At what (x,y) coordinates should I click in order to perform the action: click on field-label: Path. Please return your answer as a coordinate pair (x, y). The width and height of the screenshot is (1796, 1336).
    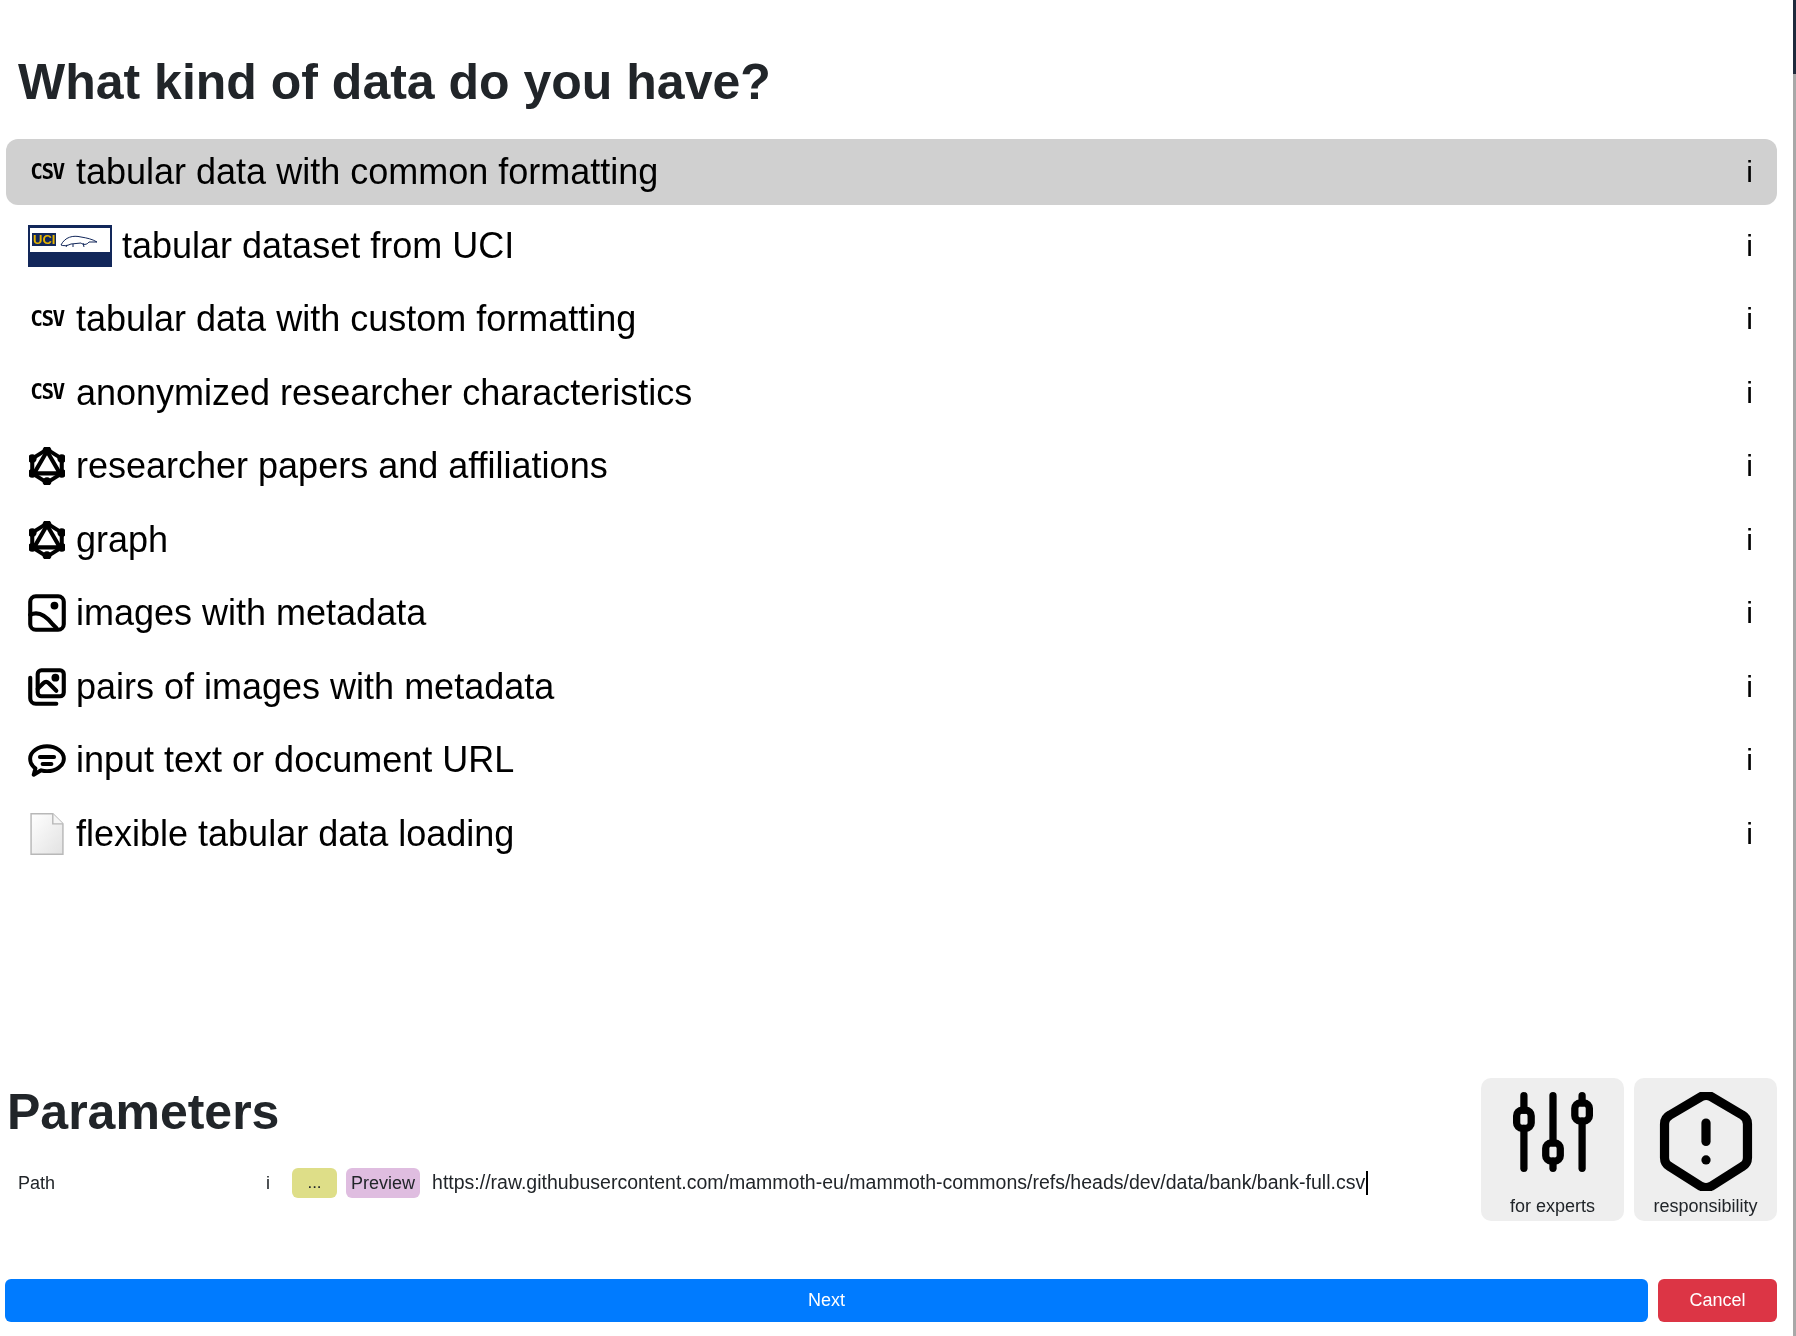
    Looking at the image, I should click on (37, 1183).